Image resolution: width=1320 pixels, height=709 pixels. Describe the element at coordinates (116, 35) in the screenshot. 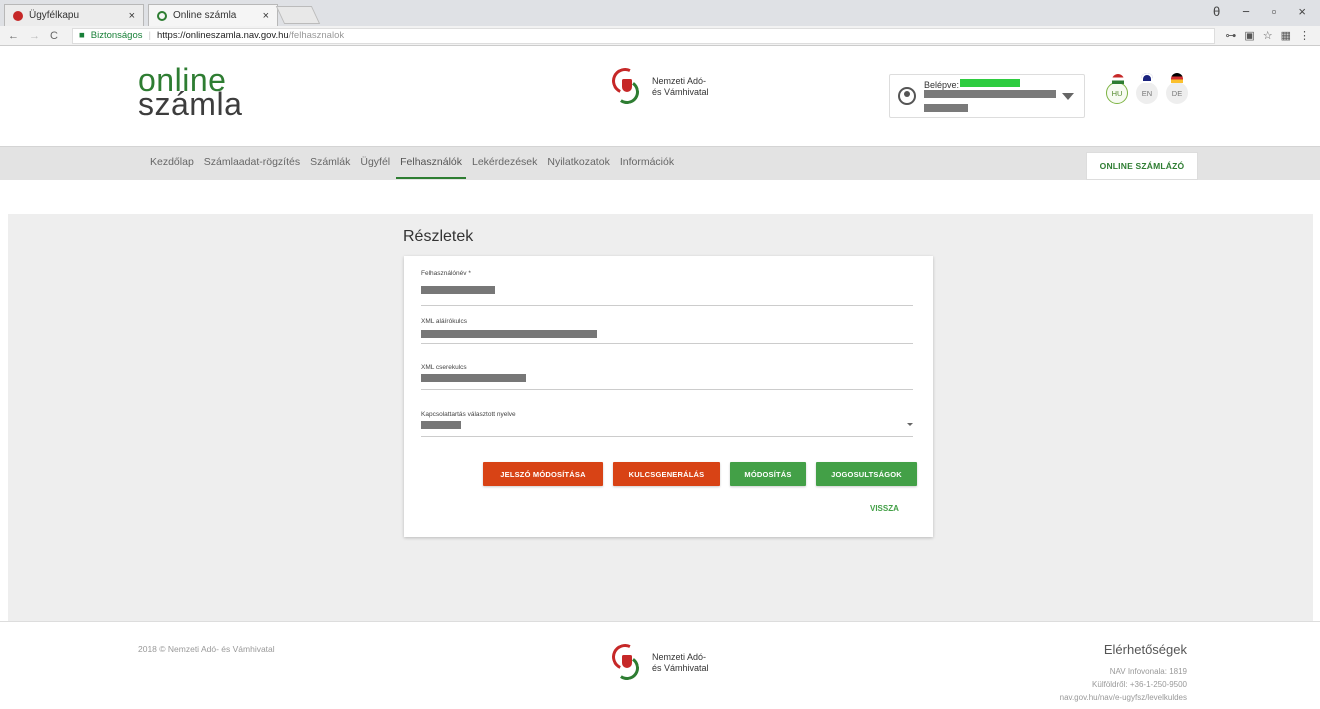

I see `secure-label: Biztonságos` at that location.